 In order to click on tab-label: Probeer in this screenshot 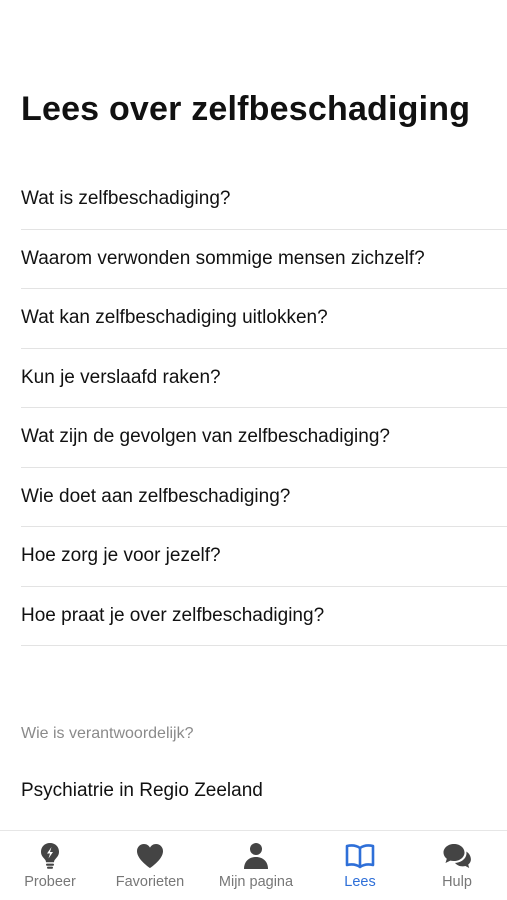, I will do `click(50, 882)`.